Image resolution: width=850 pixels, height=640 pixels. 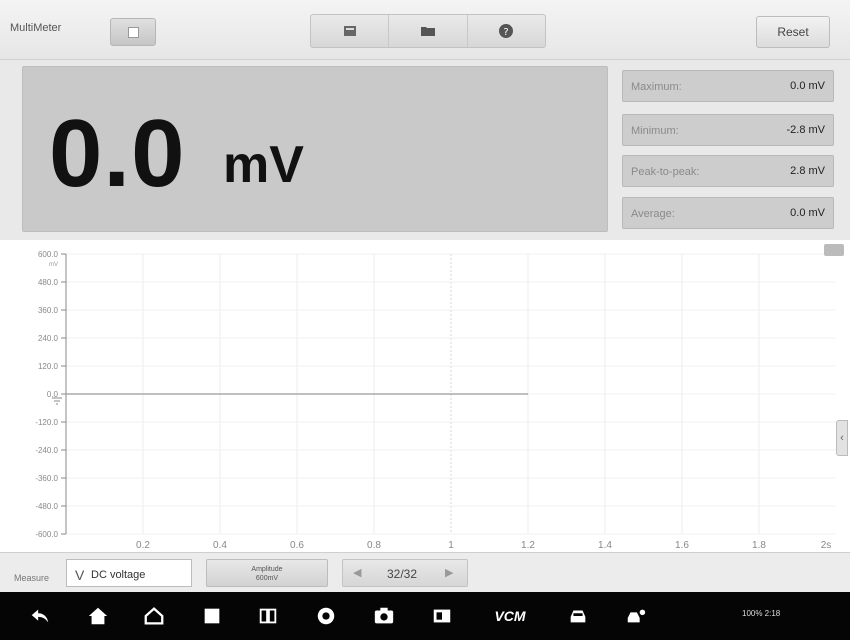 I want to click on file-tools-group: ?, so click(x=428, y=31).